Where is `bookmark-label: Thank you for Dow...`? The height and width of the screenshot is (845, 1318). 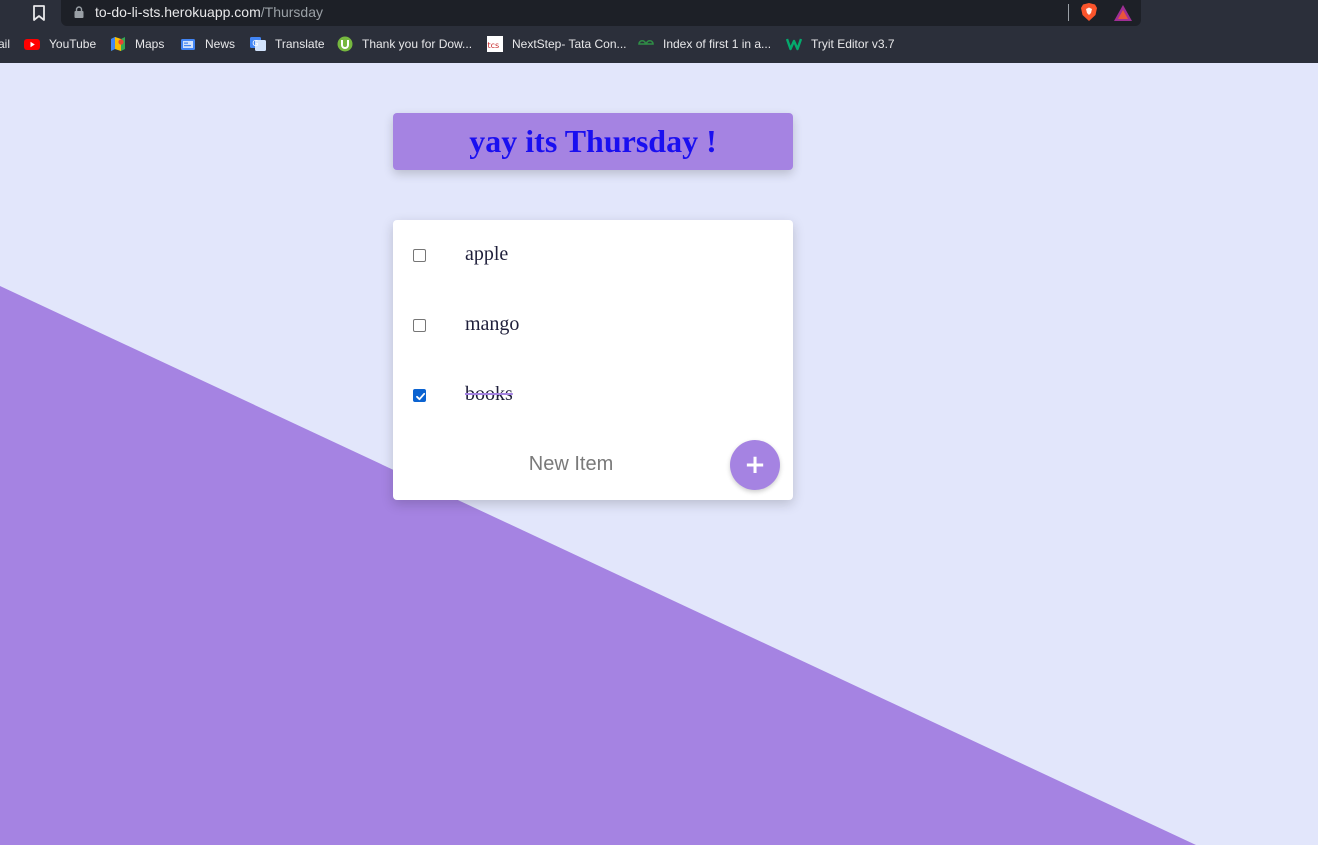
bookmark-label: Thank you for Dow... is located at coordinates (417, 44).